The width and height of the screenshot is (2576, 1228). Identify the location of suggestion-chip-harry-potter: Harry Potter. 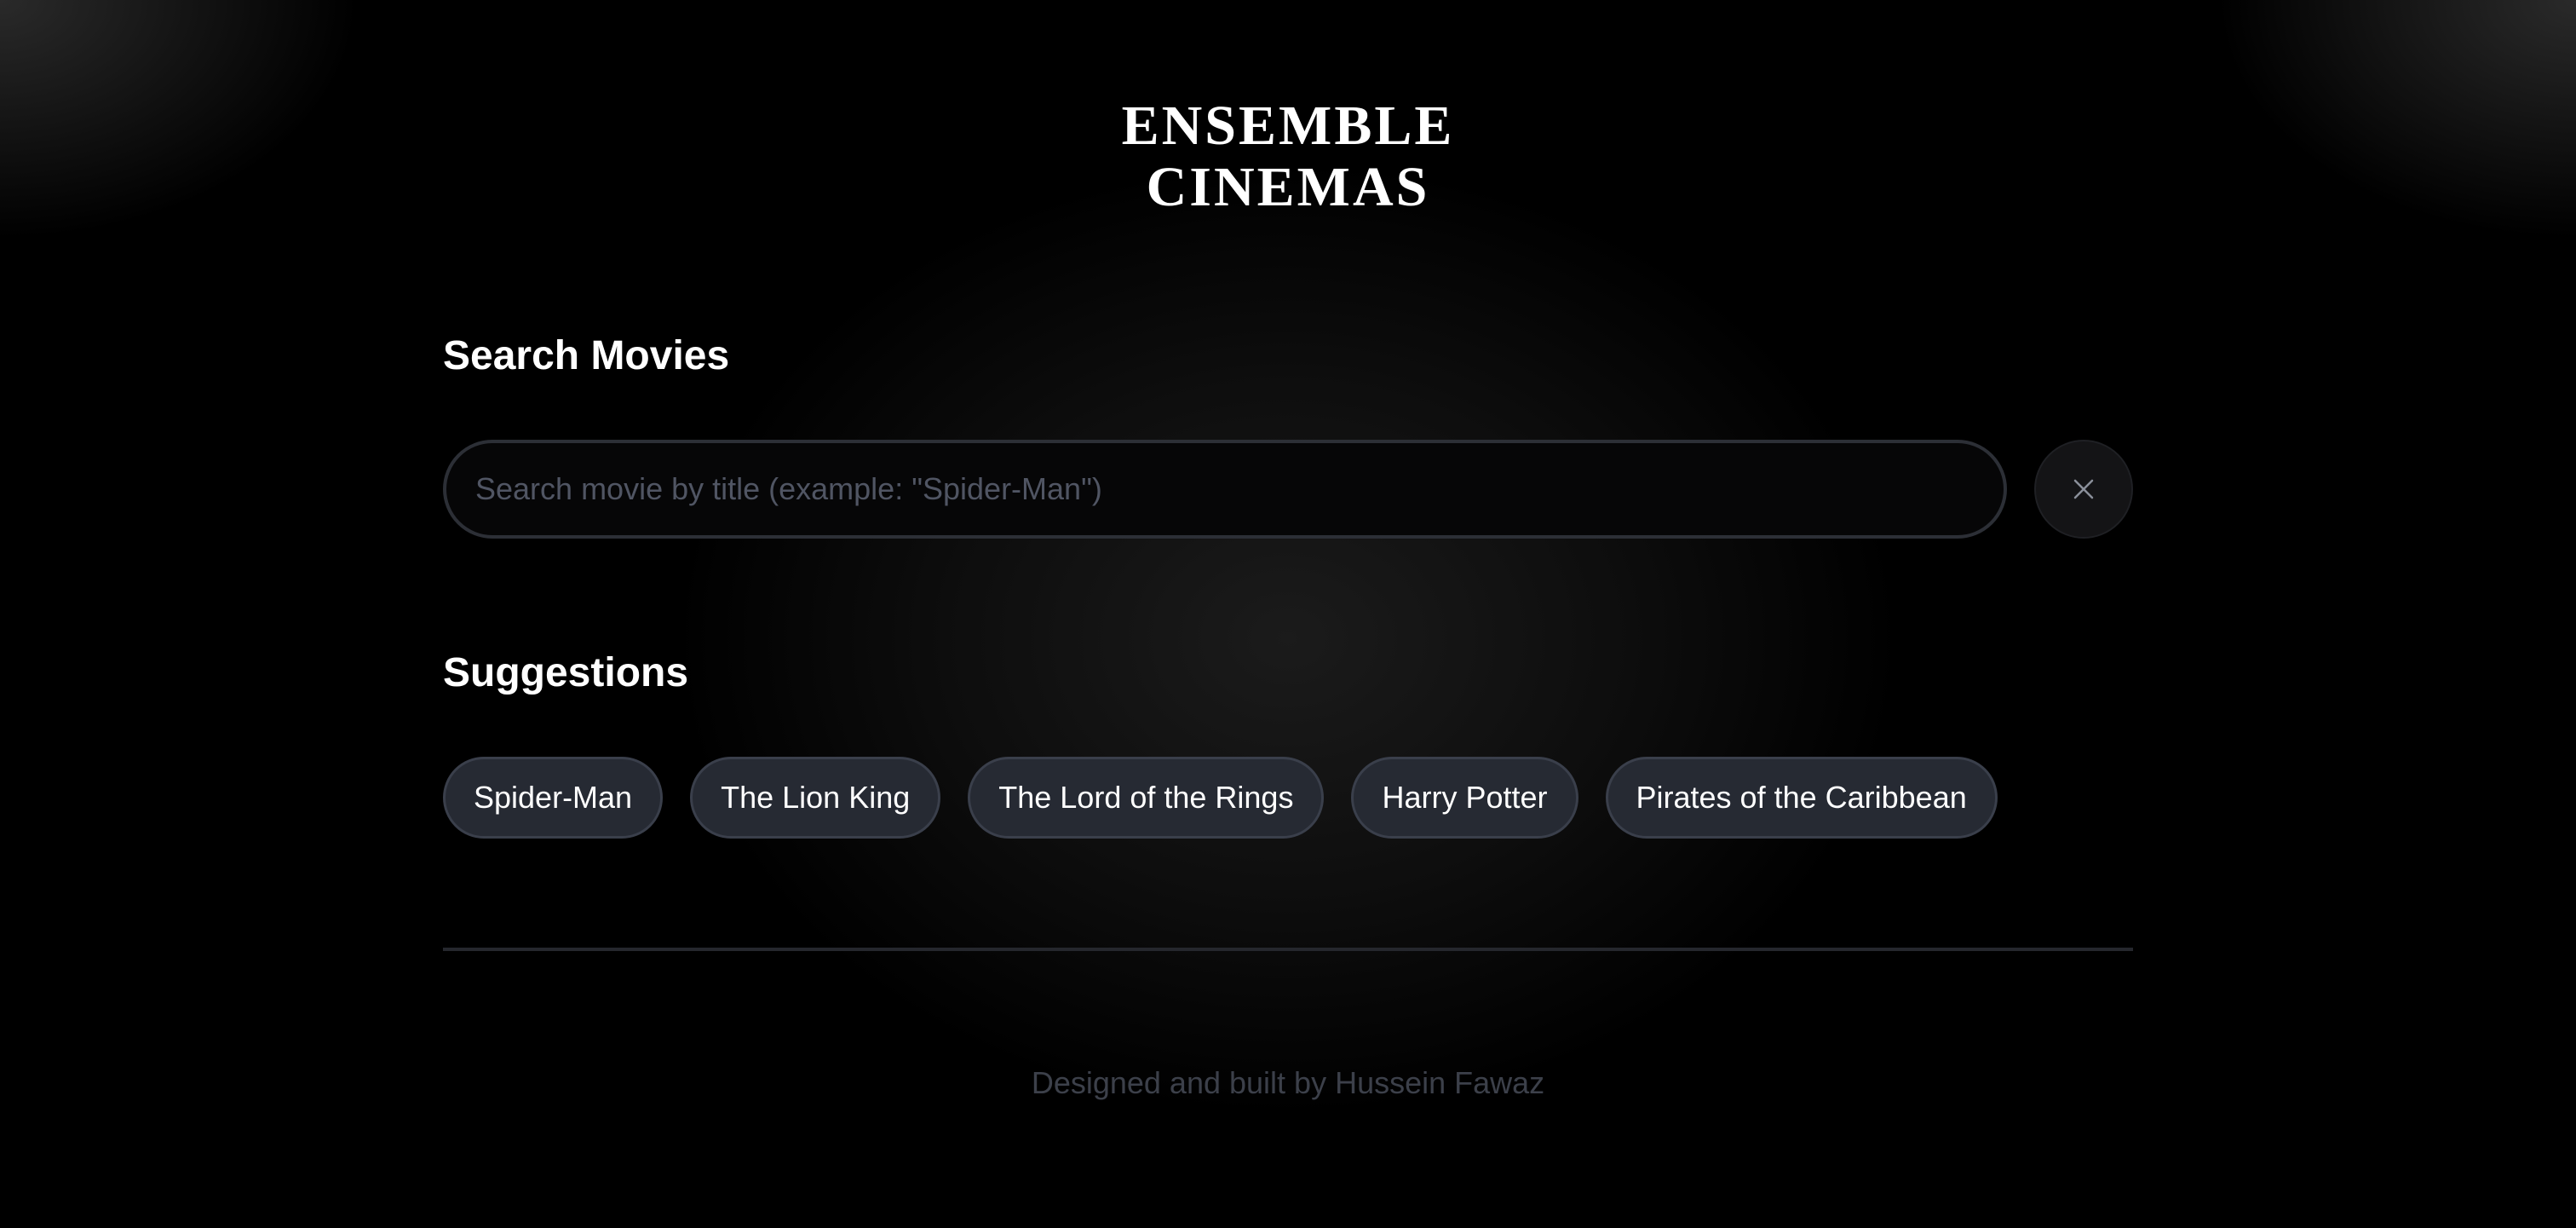
(1465, 798).